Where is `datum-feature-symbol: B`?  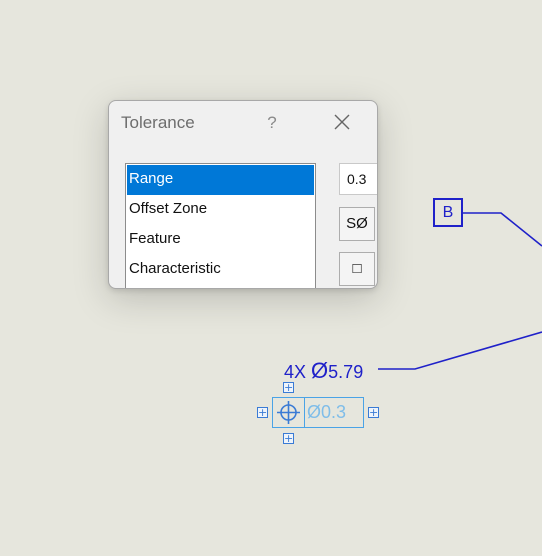 datum-feature-symbol: B is located at coordinates (448, 212).